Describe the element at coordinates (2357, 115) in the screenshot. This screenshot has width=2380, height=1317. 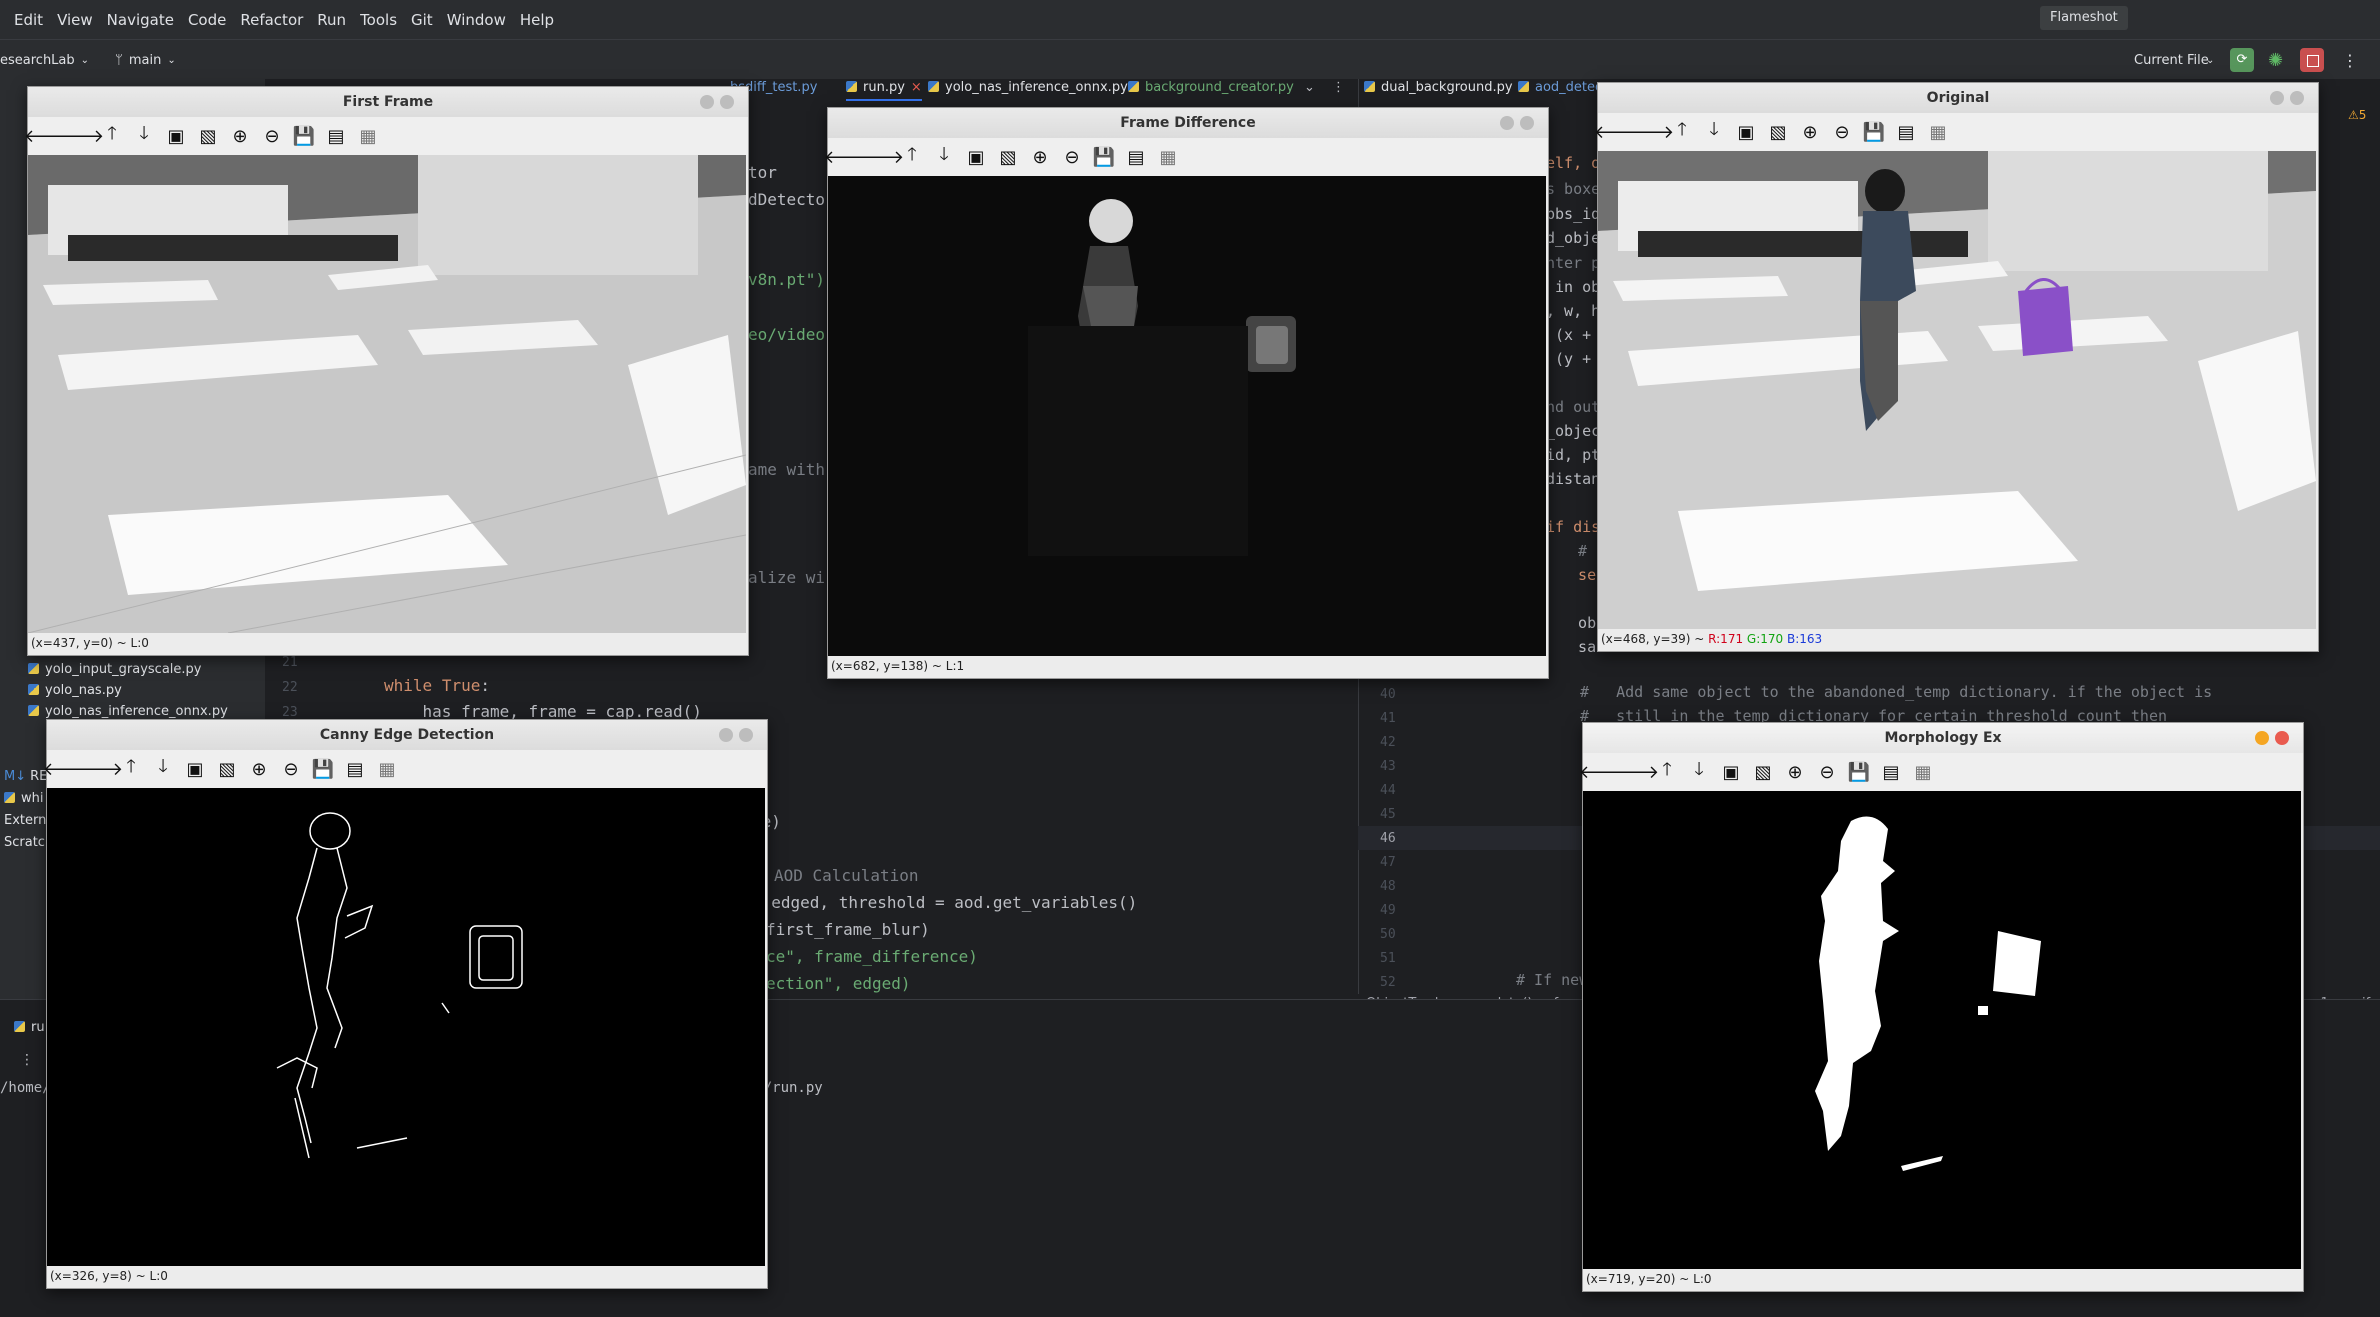
I see `warning-count: ⚠5` at that location.